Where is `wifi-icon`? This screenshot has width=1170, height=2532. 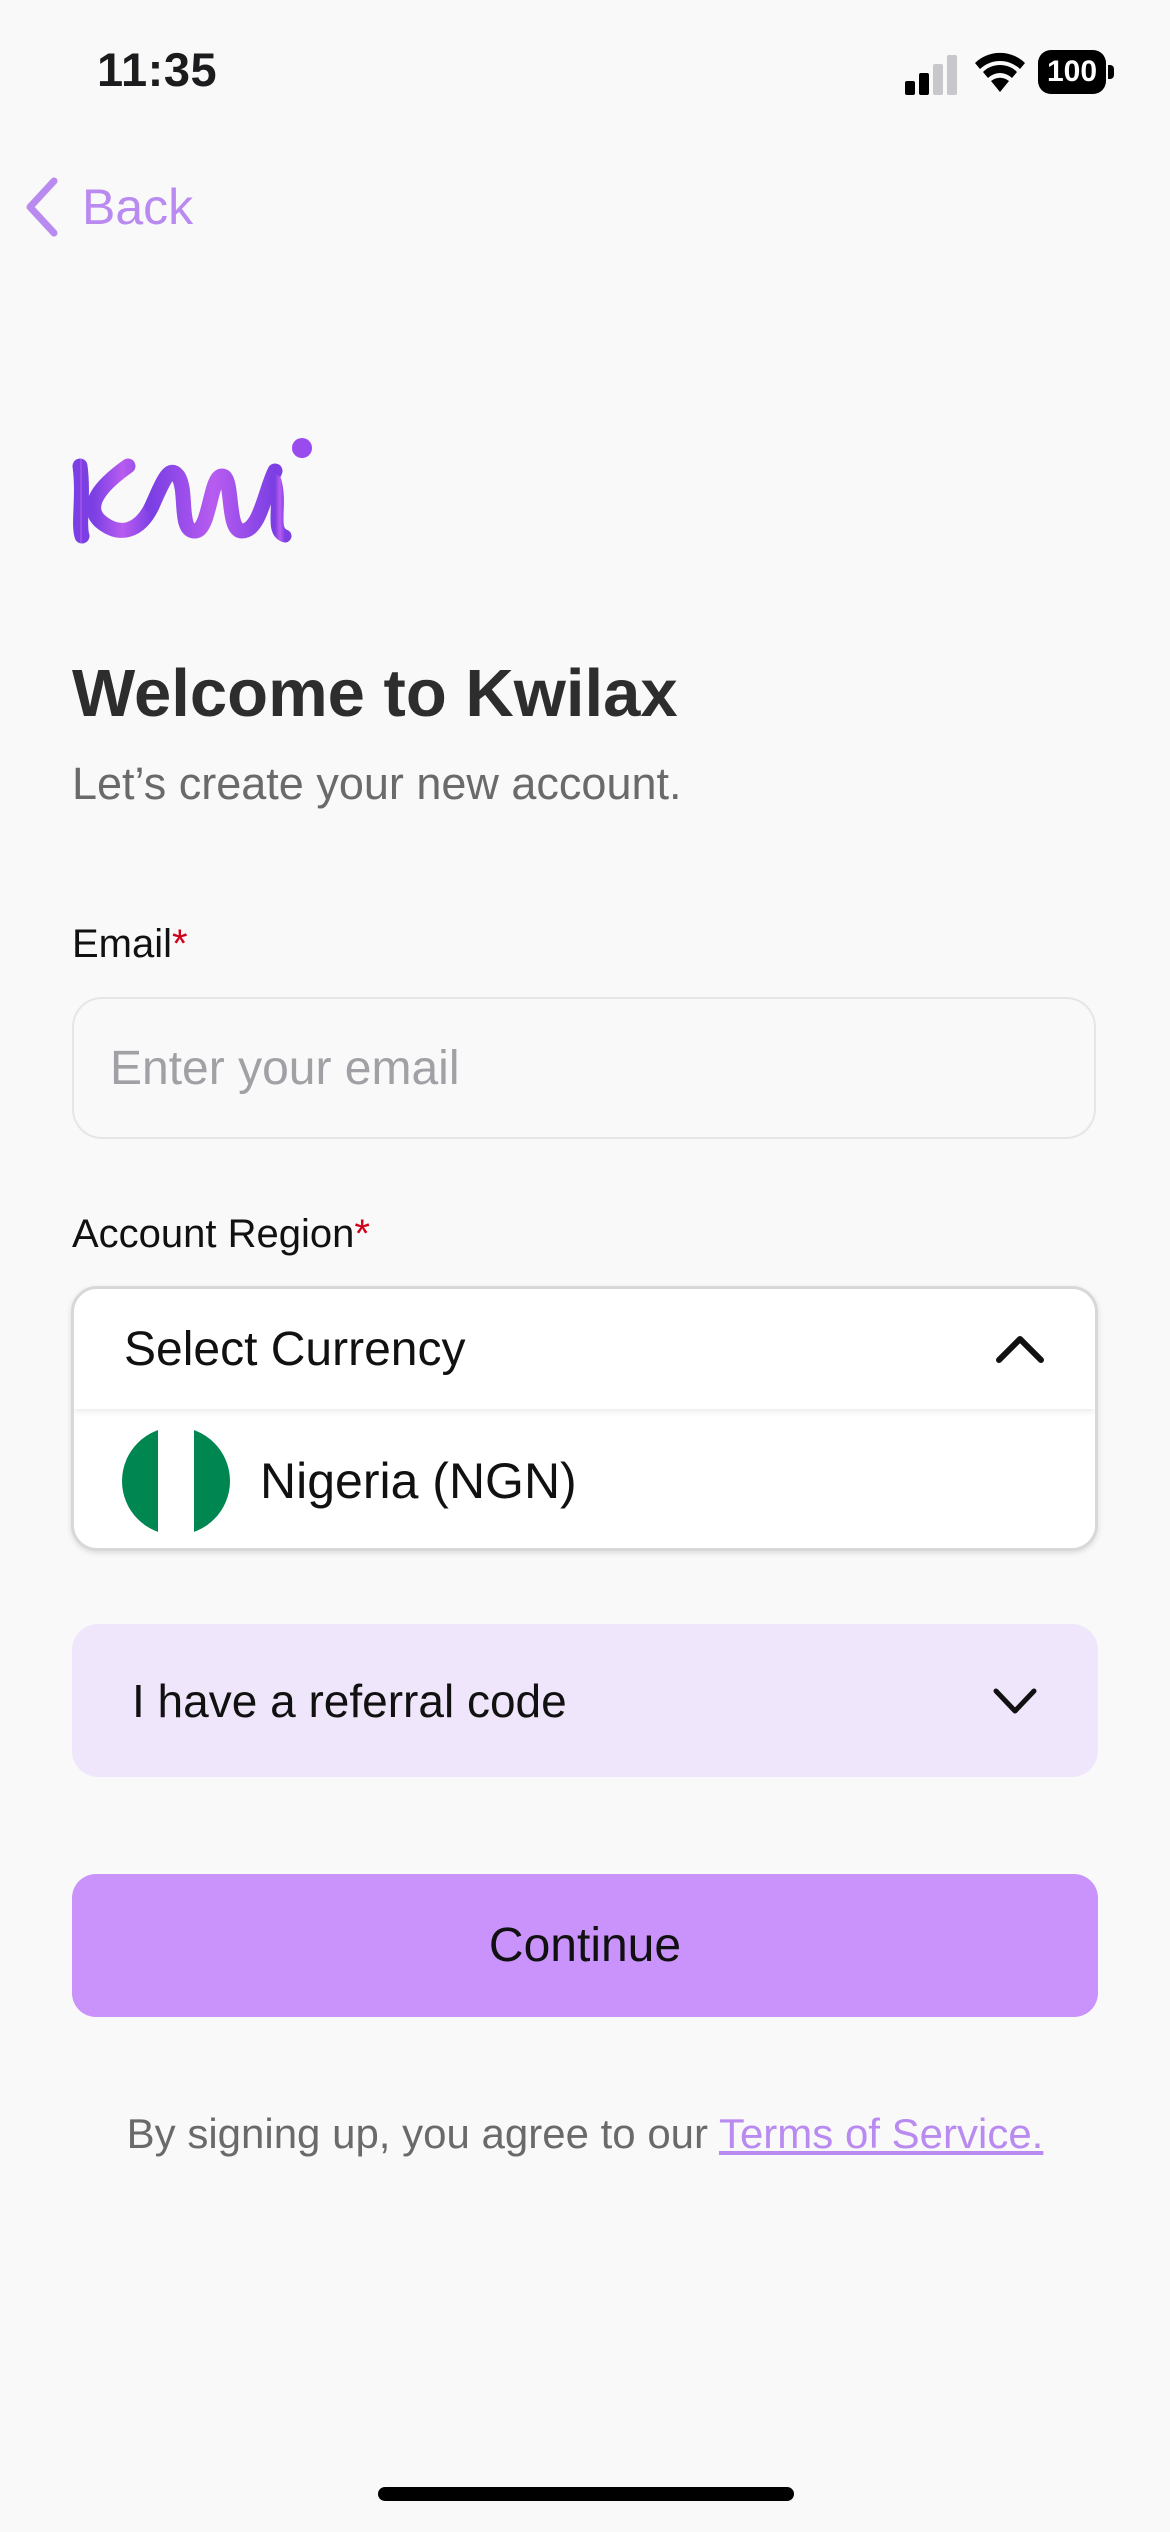
wifi-icon is located at coordinates (1000, 72).